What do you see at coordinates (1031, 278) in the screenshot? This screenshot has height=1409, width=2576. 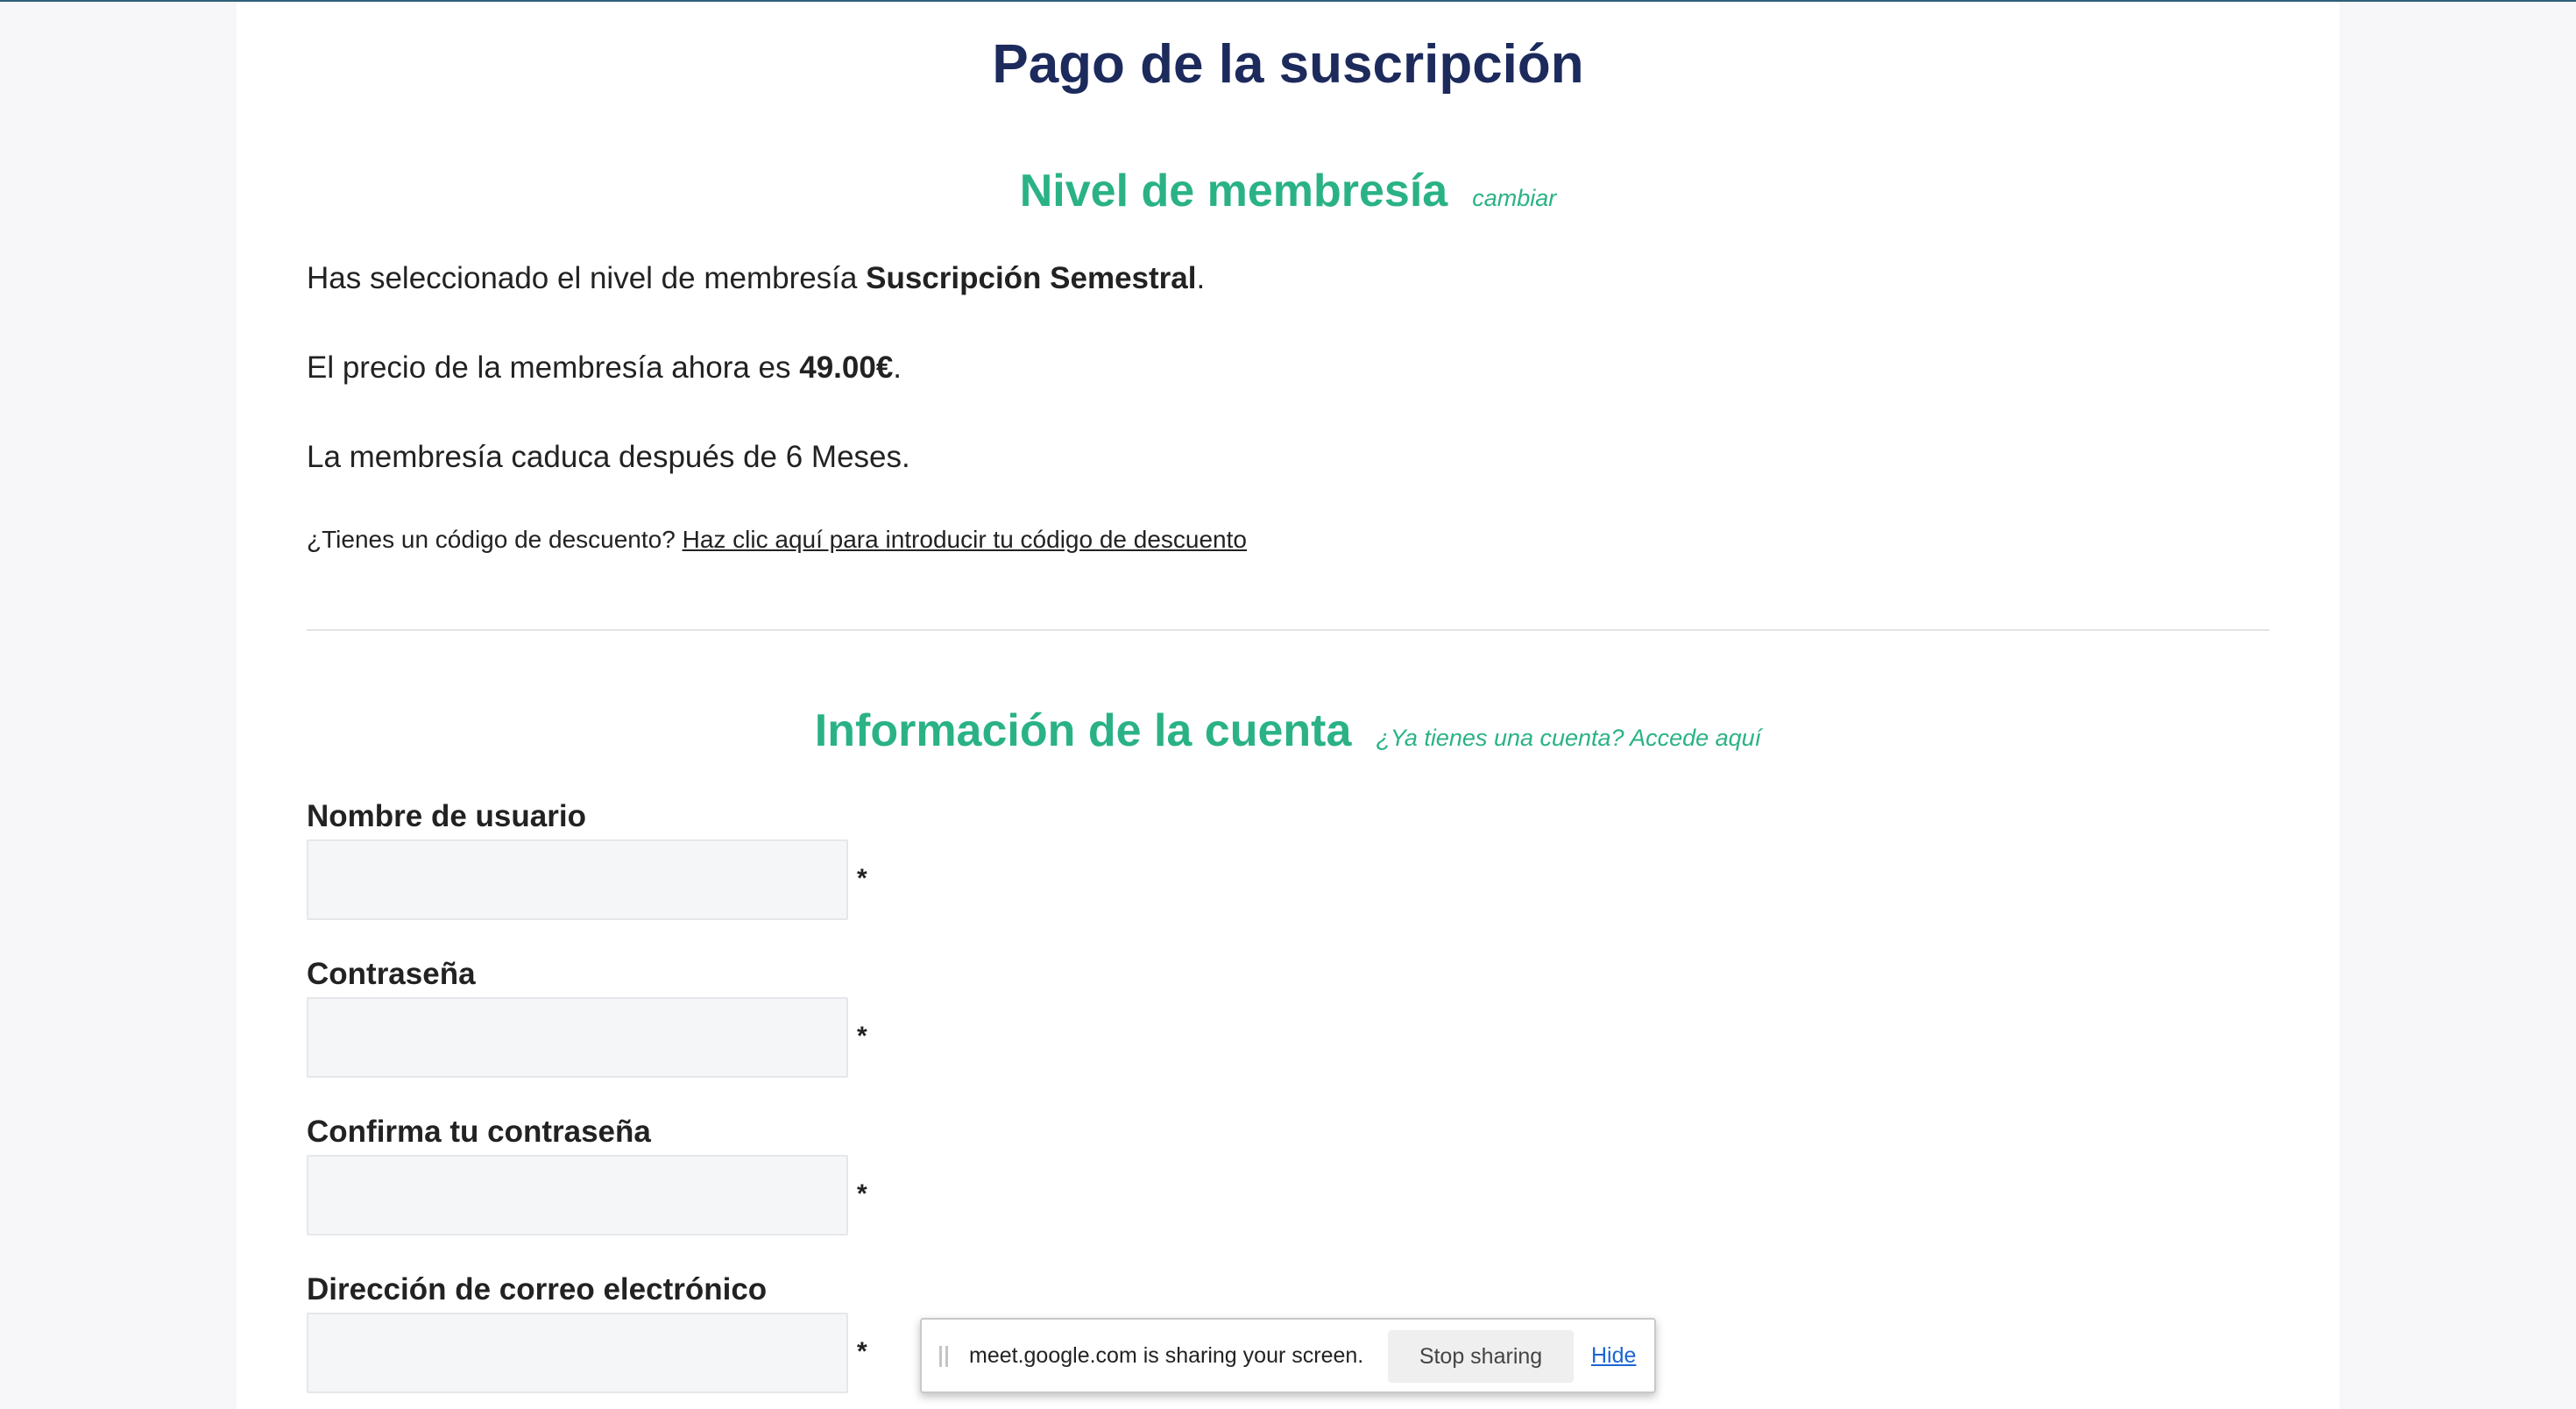 I see `selected-level-name: Suscripción Semestral` at bounding box center [1031, 278].